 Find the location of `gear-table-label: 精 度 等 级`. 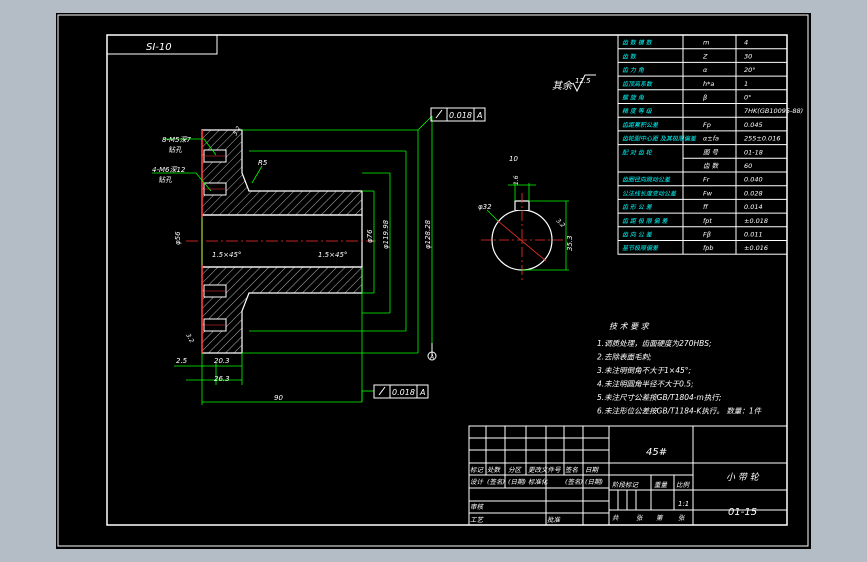

gear-table-label: 精 度 等 级 is located at coordinates (637, 111).